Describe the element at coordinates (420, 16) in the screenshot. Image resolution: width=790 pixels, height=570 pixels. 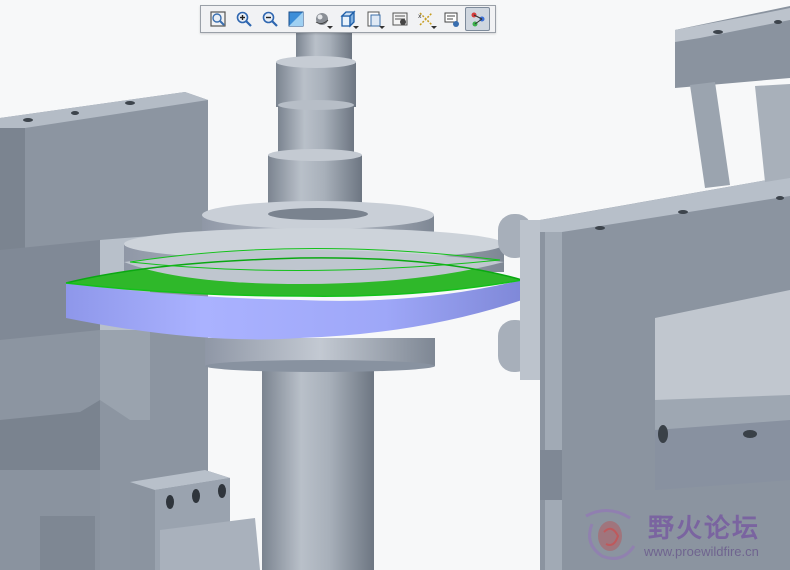
I see `svg-text: x` at that location.